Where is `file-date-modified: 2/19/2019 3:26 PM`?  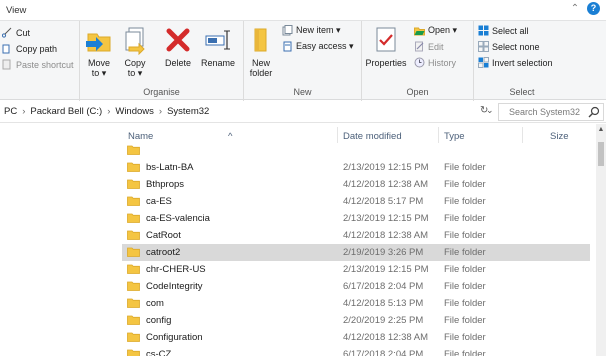 file-date-modified: 2/19/2019 3:26 PM is located at coordinates (383, 252).